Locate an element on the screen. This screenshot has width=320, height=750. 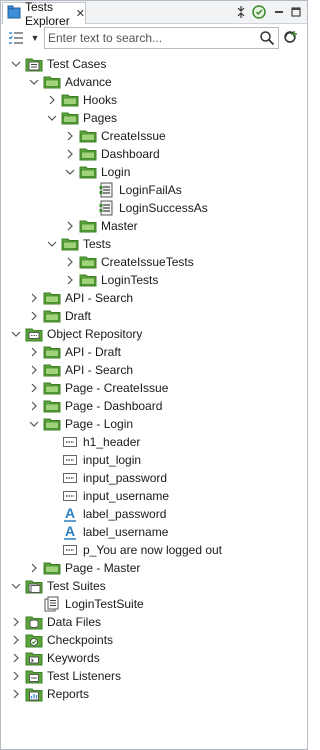
search-icon is located at coordinates (267, 38).